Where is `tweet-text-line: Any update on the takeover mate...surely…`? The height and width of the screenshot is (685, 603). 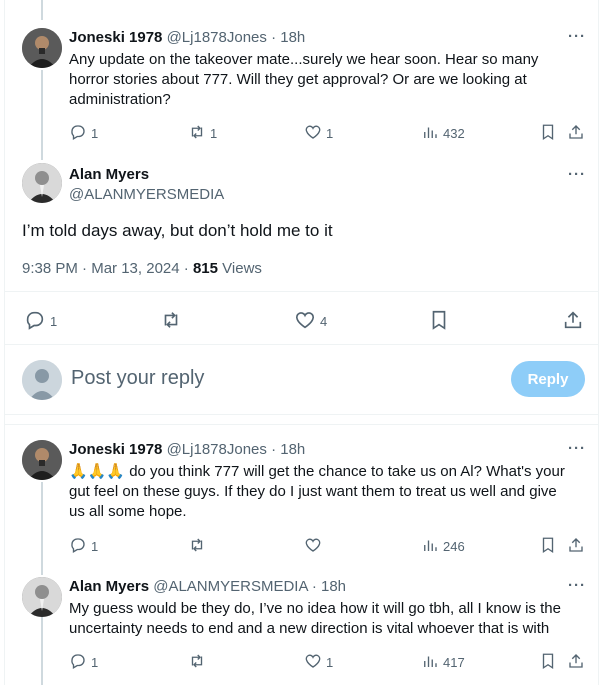
tweet-text-line: Any update on the takeover mate...surely… is located at coordinates (304, 59).